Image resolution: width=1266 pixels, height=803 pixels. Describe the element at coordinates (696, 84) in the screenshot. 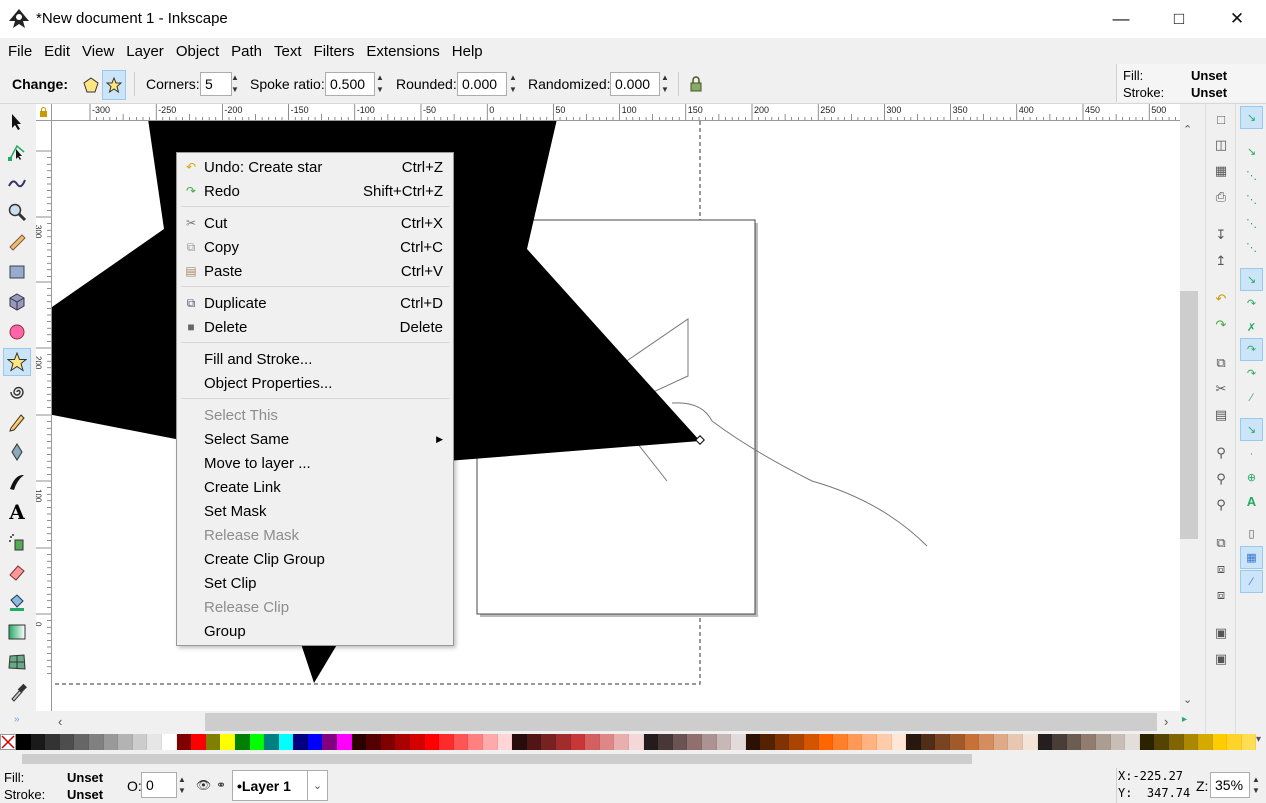

I see `reset-defaults-icon` at that location.